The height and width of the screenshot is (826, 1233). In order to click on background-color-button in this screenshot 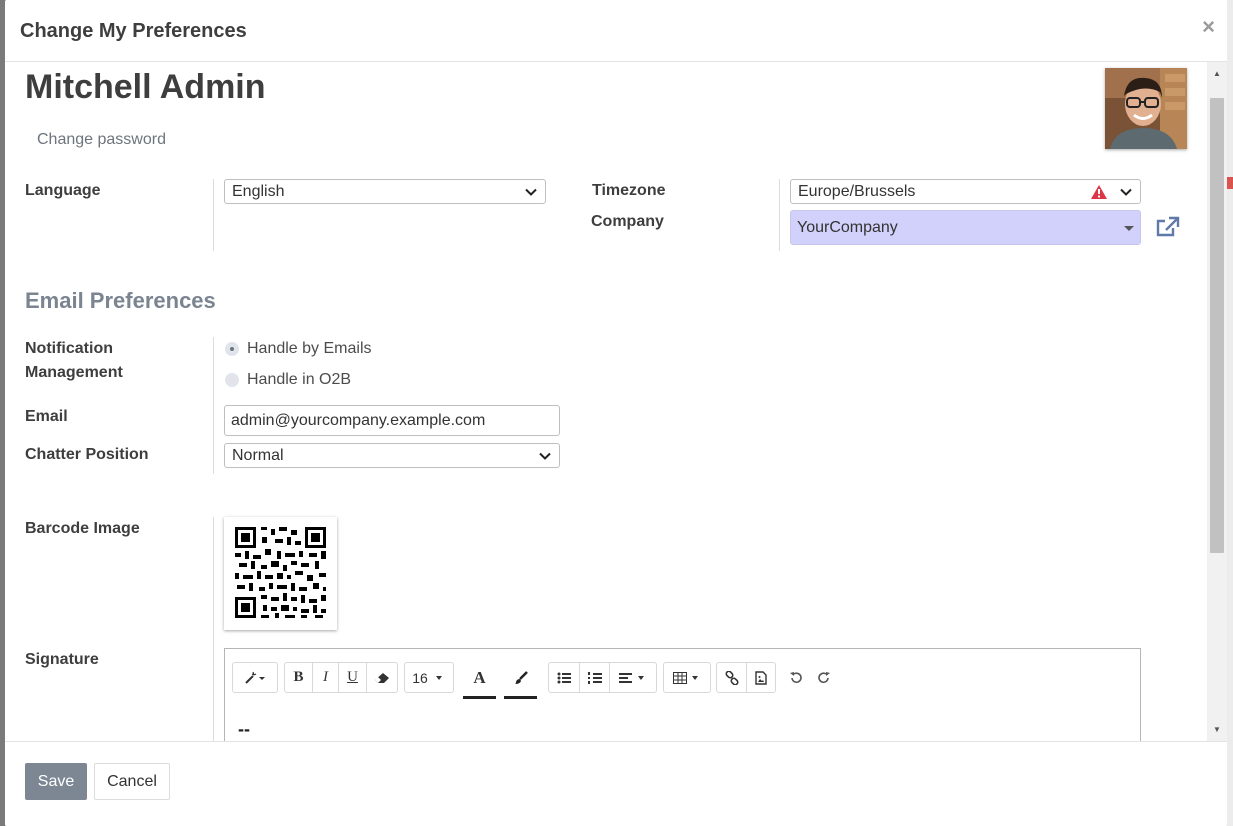, I will do `click(520, 678)`.